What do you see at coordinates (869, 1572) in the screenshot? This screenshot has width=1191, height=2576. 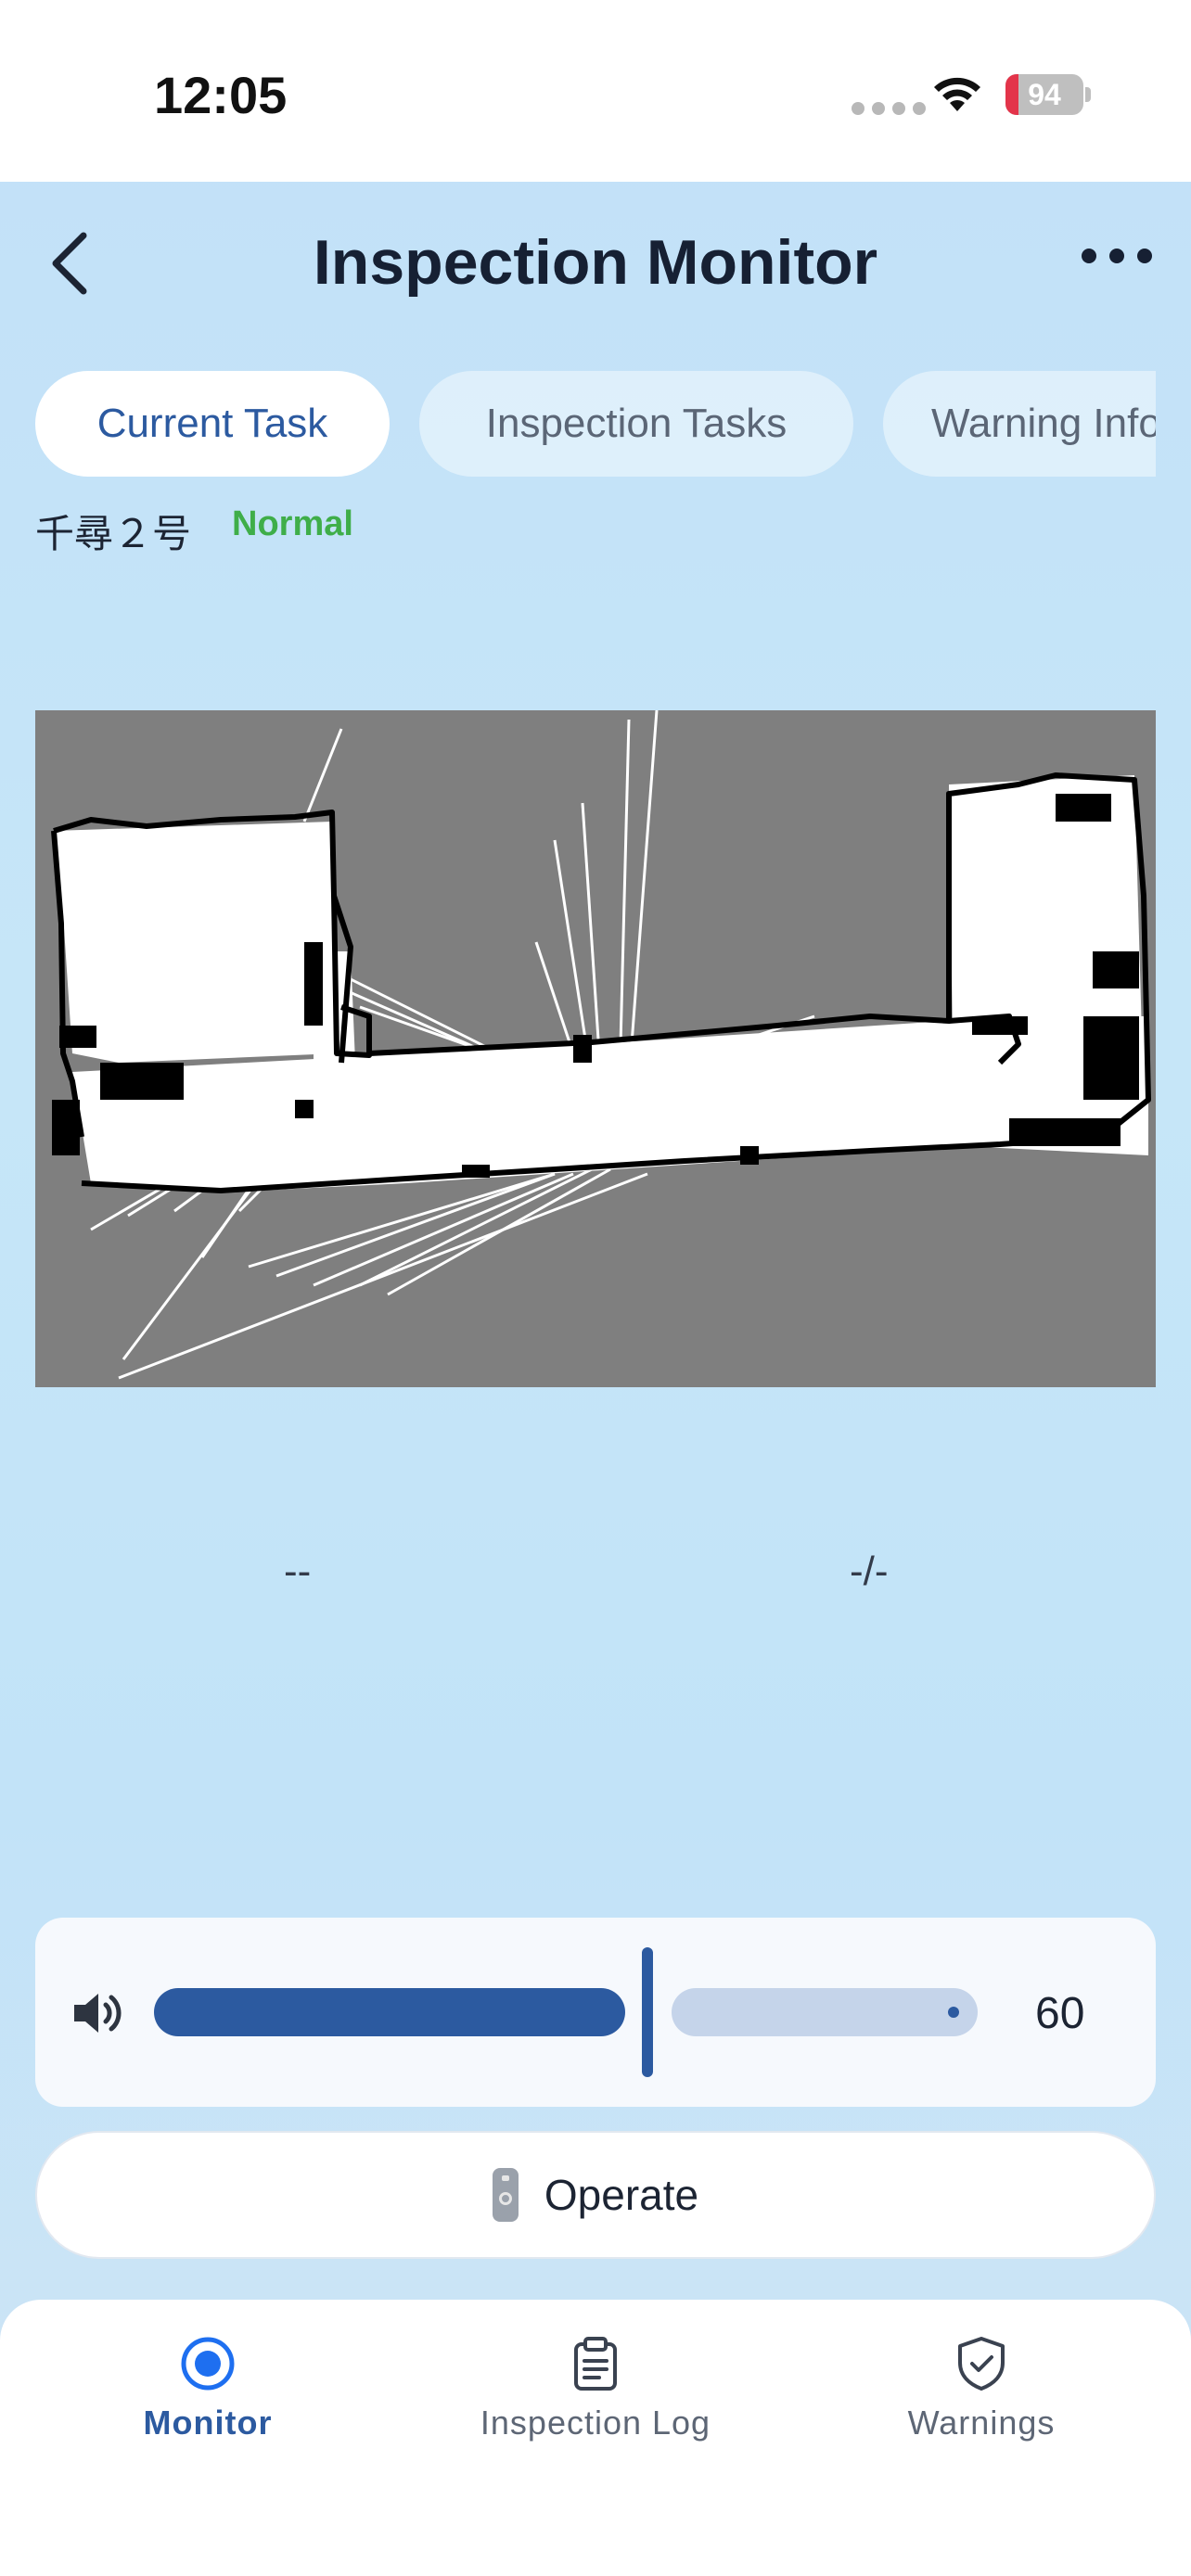 I see `stat-right-value: -/-` at bounding box center [869, 1572].